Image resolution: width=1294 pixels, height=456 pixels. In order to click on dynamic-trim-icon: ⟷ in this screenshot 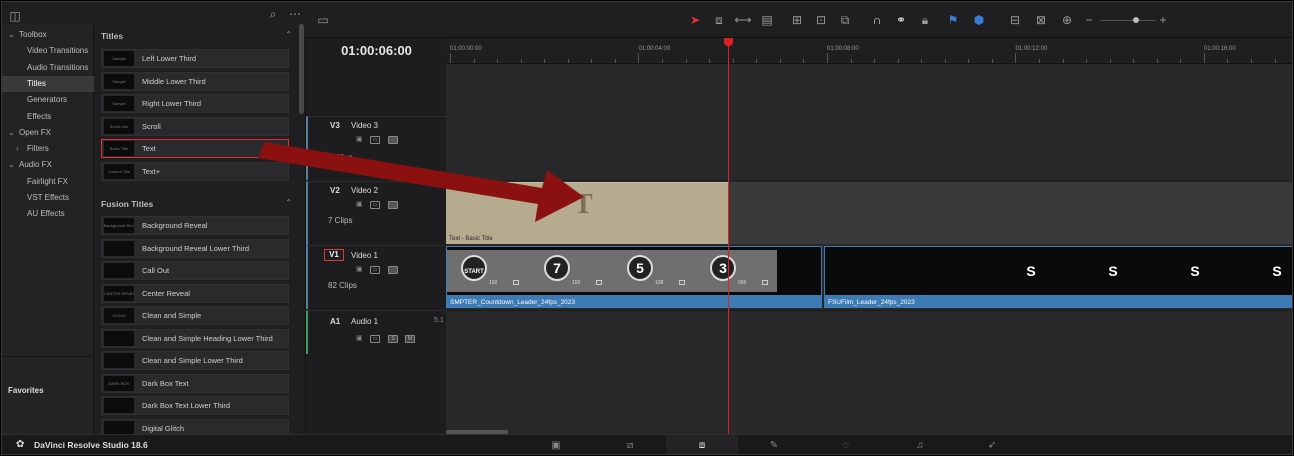, I will do `click(743, 20)`.